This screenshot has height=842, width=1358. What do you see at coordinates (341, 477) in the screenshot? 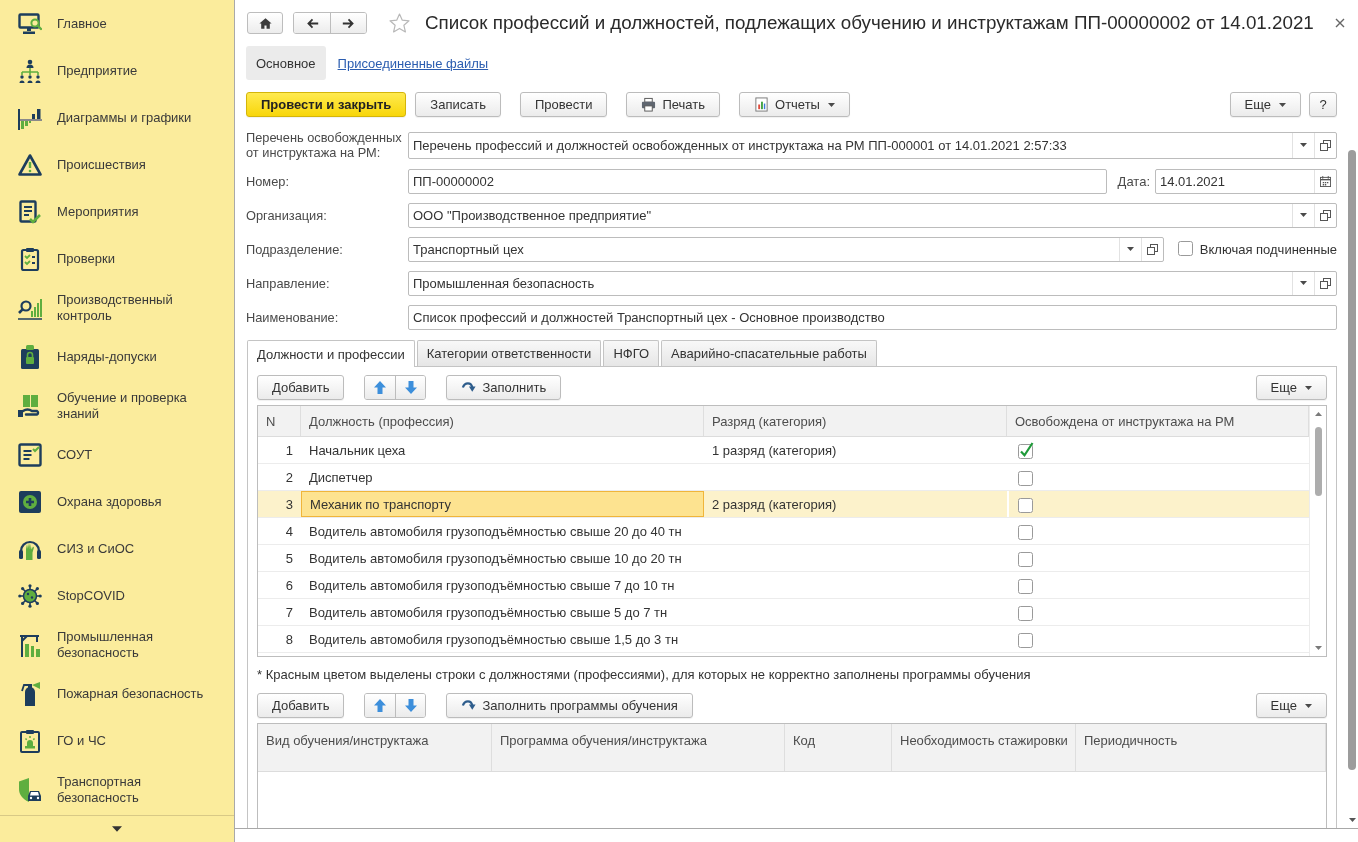
I see `table-cell-text: Диспетчер` at bounding box center [341, 477].